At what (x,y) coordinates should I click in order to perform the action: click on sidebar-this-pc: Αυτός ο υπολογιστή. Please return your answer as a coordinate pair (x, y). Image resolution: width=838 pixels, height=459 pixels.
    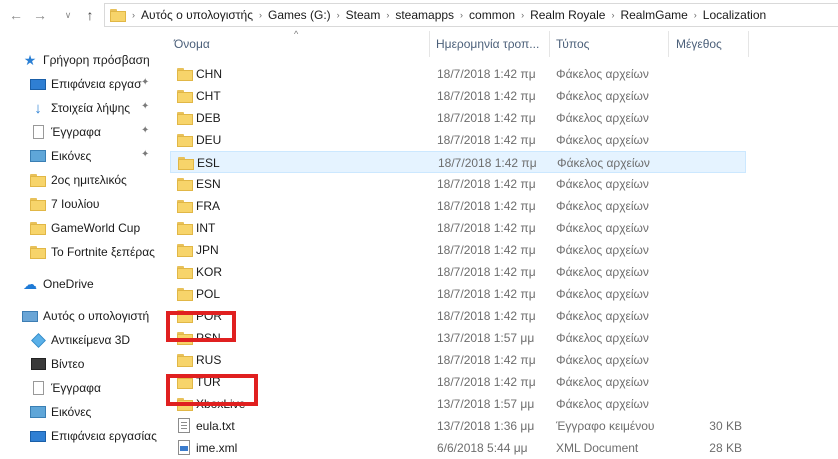
    Looking at the image, I should click on (79, 316).